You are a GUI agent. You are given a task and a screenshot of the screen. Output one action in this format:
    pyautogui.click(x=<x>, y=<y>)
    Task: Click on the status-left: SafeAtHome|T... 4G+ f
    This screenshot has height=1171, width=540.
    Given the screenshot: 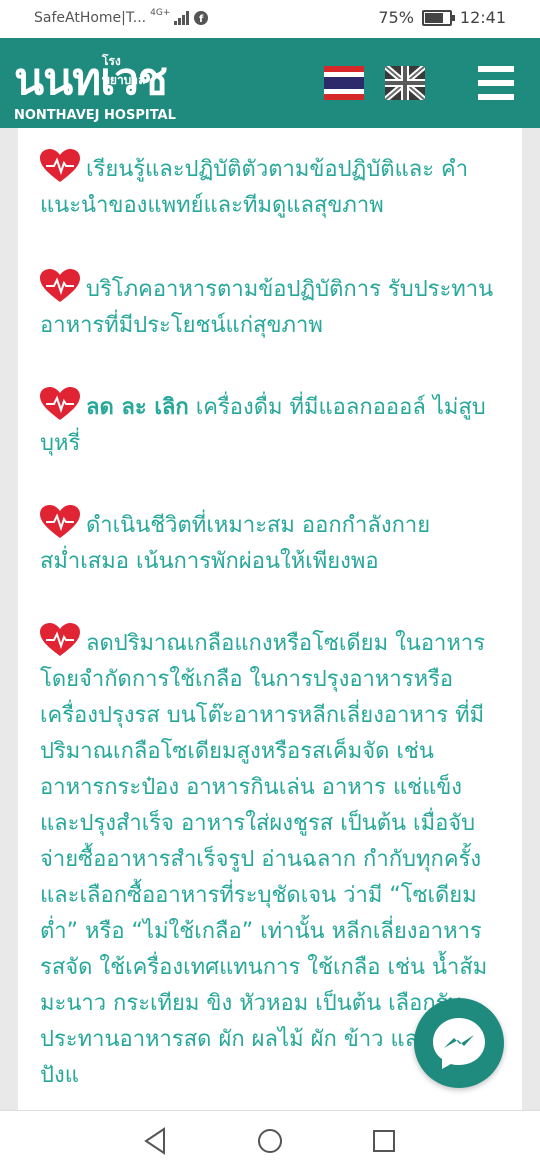 What is the action you would take?
    pyautogui.click(x=121, y=17)
    